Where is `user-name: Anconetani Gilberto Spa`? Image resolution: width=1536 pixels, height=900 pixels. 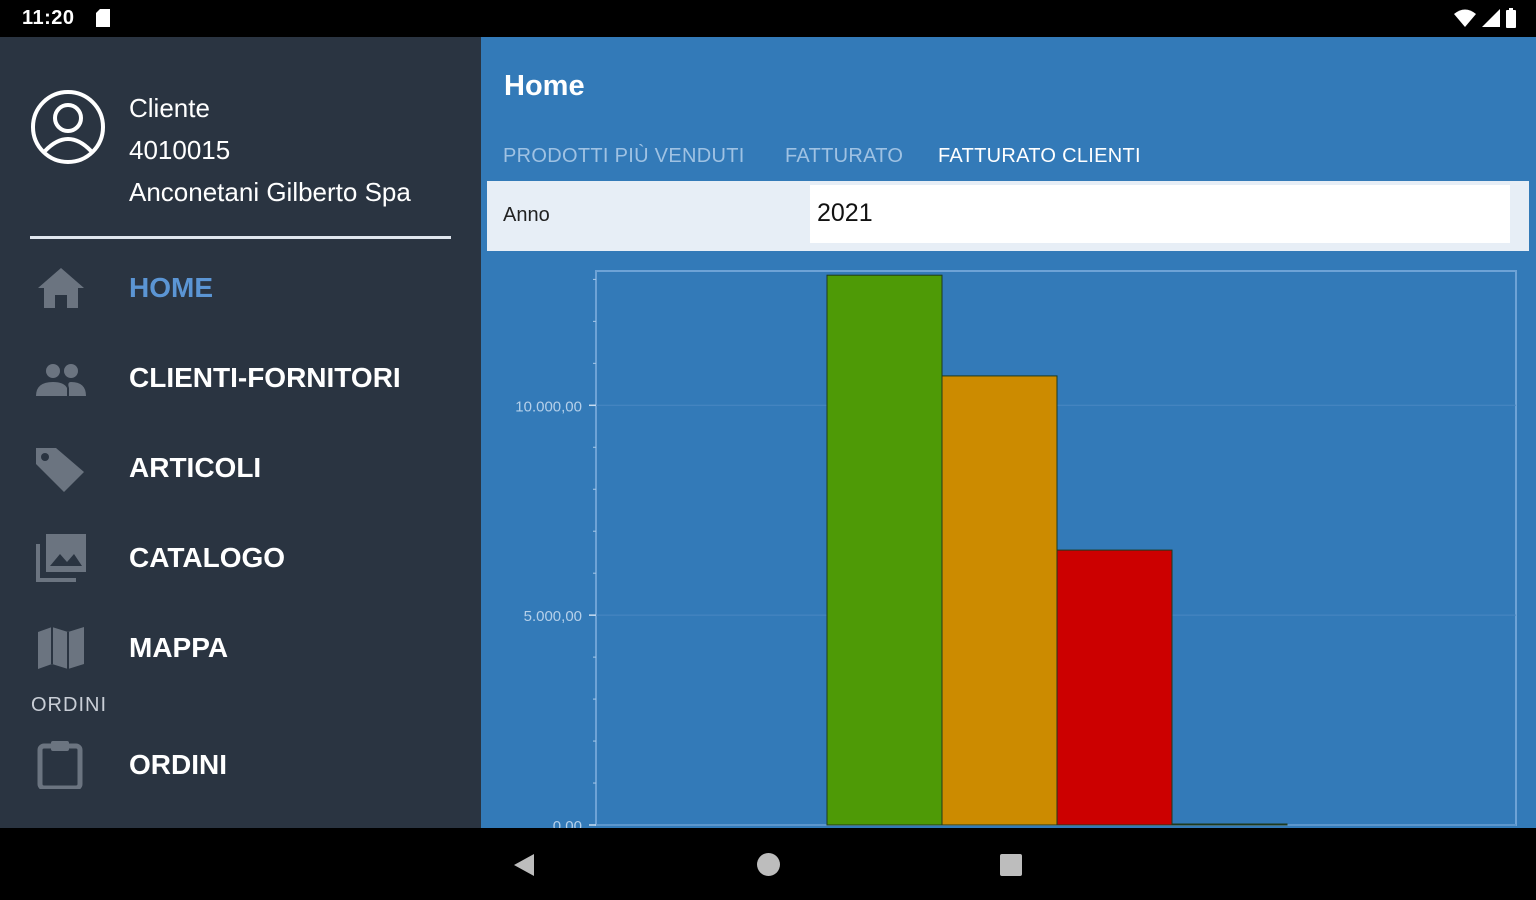 user-name: Anconetani Gilberto Spa is located at coordinates (270, 192).